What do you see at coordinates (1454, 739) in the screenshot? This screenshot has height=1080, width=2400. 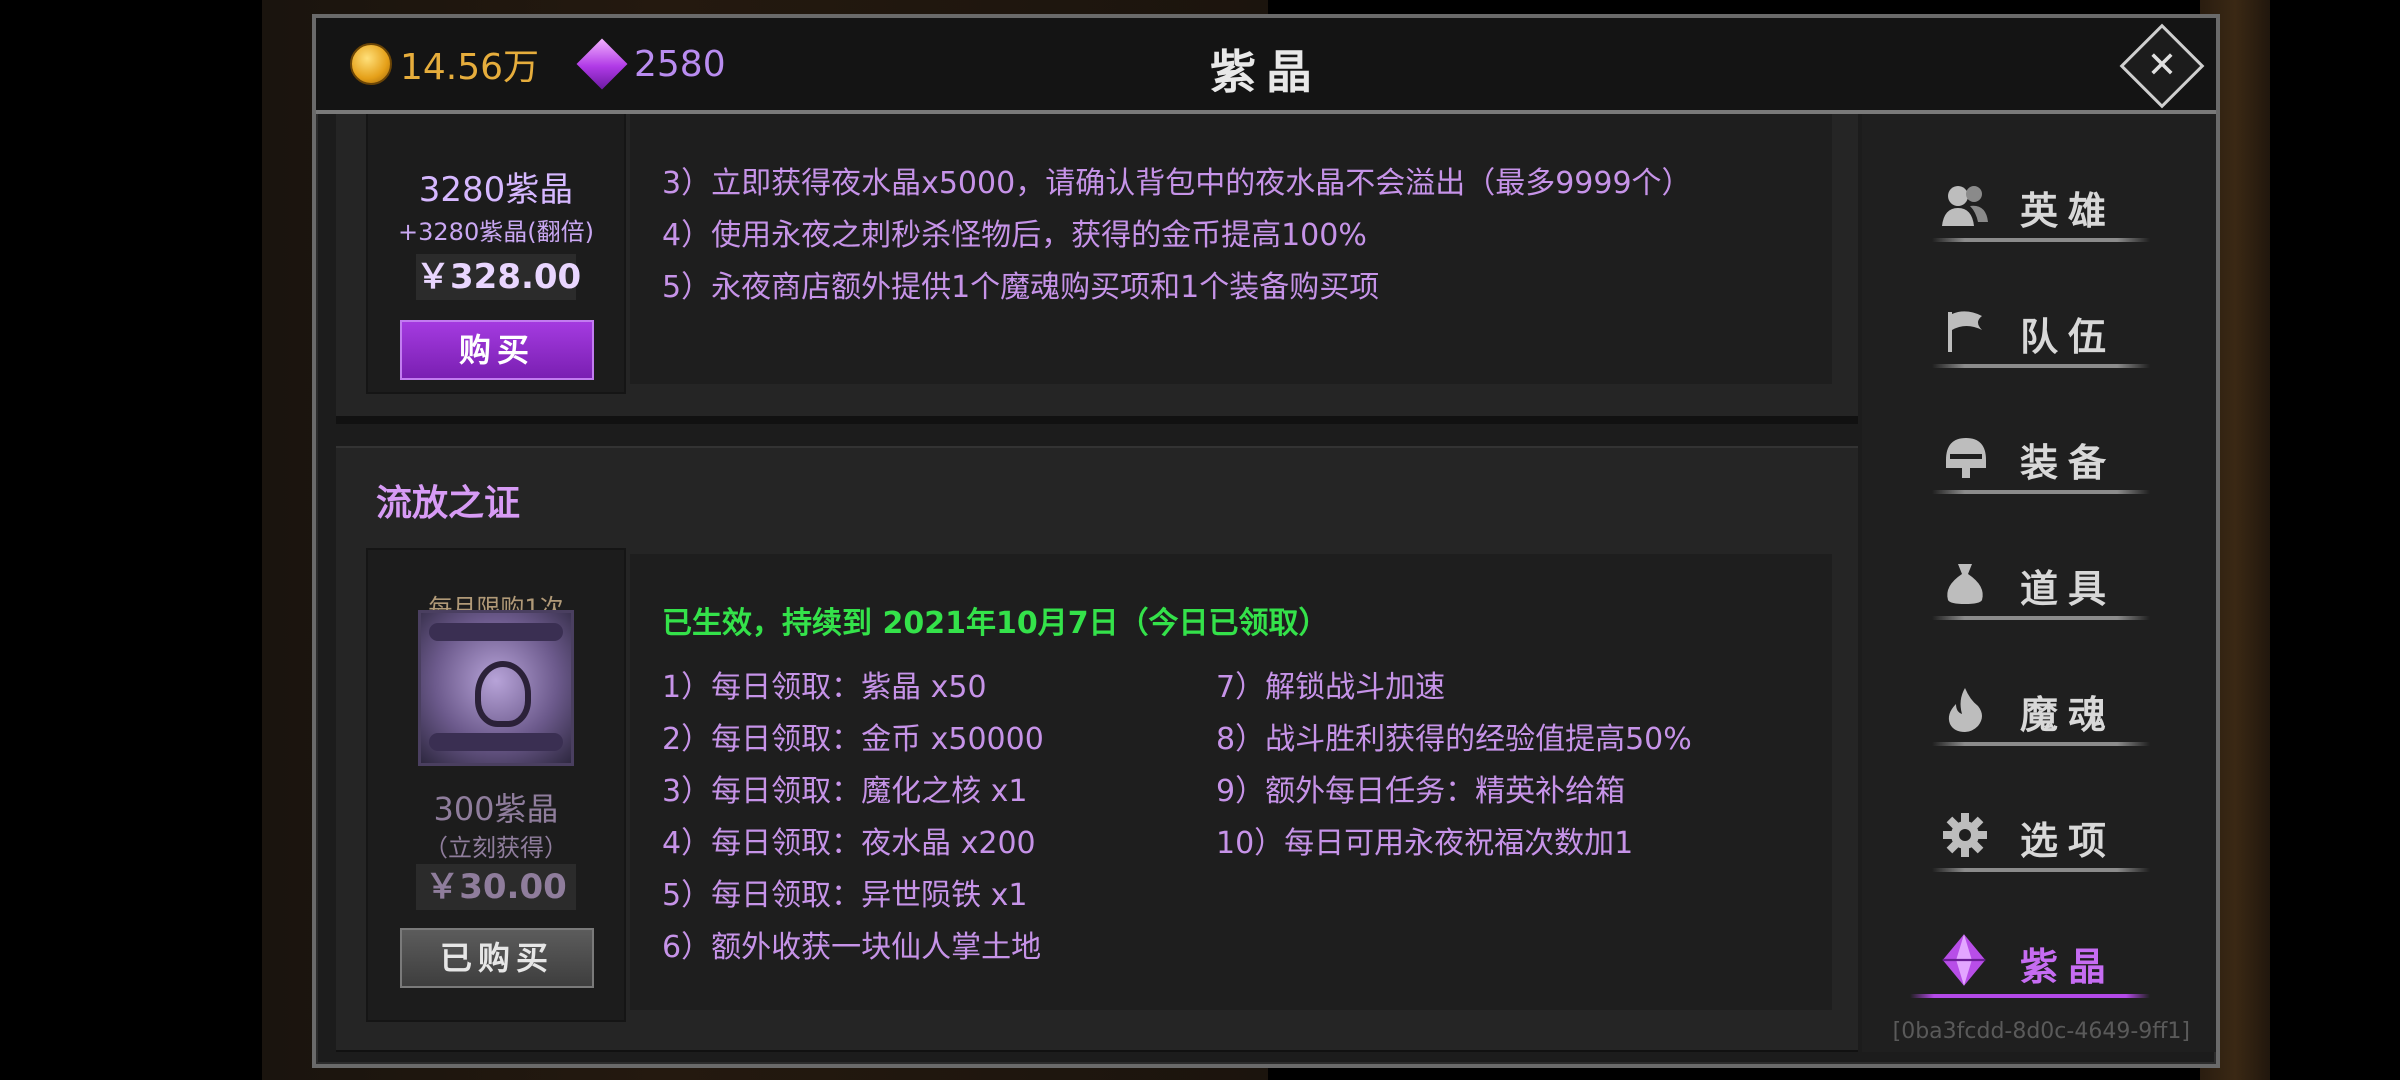 I see `benefit-line: 8）战斗胜利获得的经验值提高50%` at bounding box center [1454, 739].